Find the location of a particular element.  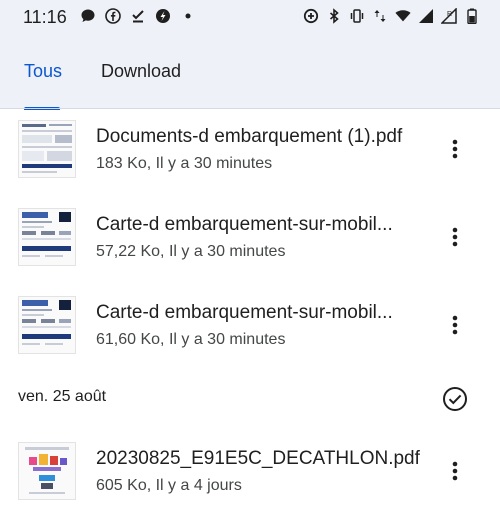

facebook-icon is located at coordinates (113, 16).